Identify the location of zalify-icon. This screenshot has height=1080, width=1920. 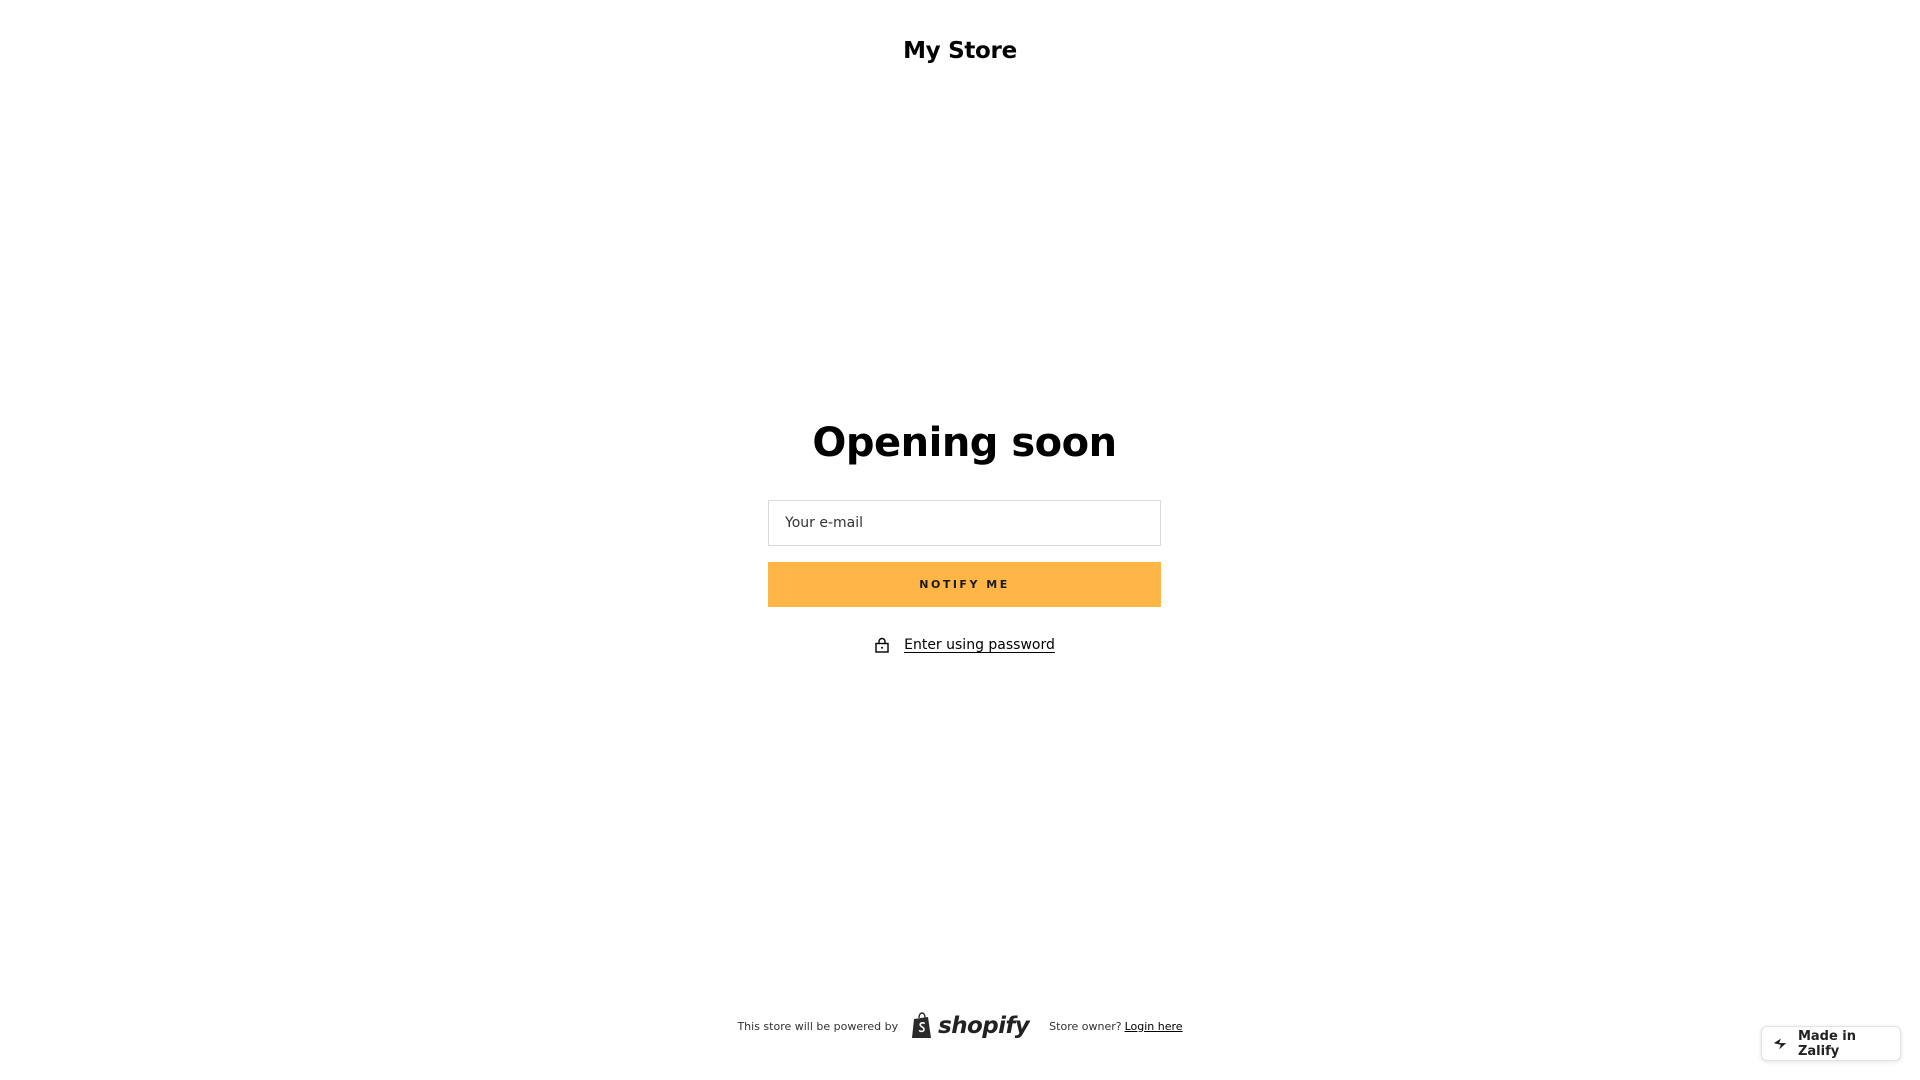
(1780, 1043).